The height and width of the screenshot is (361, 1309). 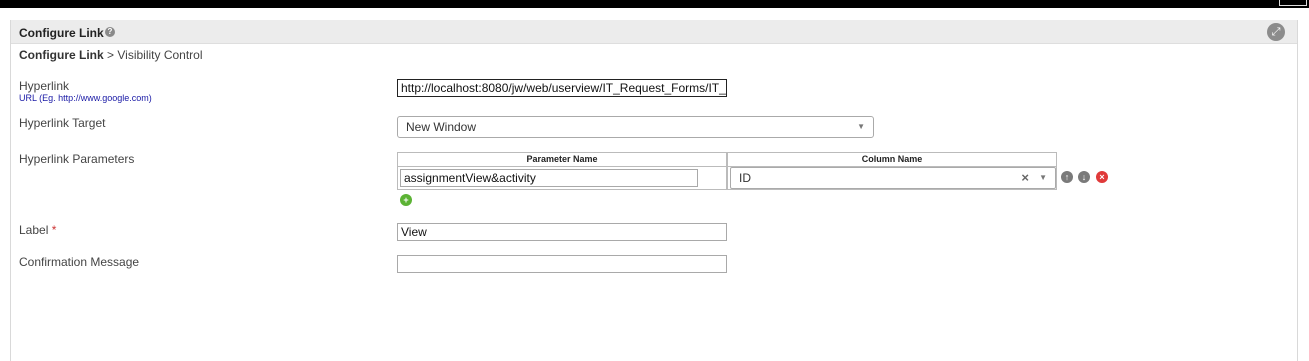 What do you see at coordinates (1025, 178) in the screenshot?
I see `clear-icon: ×` at bounding box center [1025, 178].